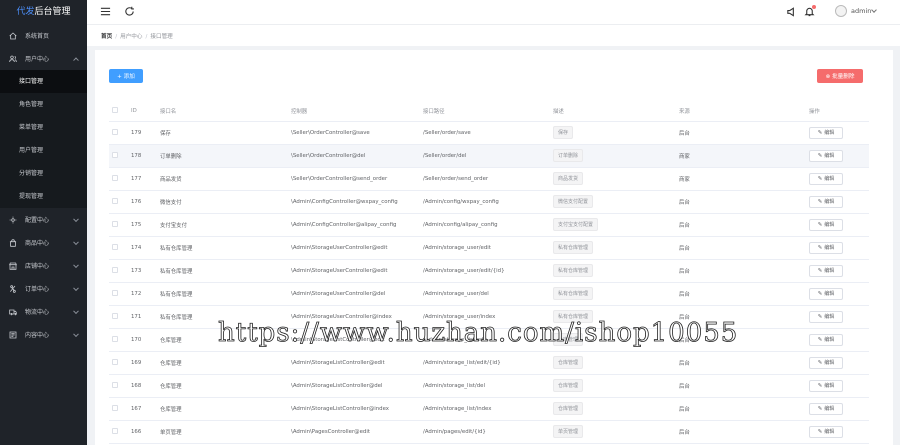 The height and width of the screenshot is (445, 900). Describe the element at coordinates (488, 111) in the screenshot. I see `column-header-path: 接口路径` at that location.